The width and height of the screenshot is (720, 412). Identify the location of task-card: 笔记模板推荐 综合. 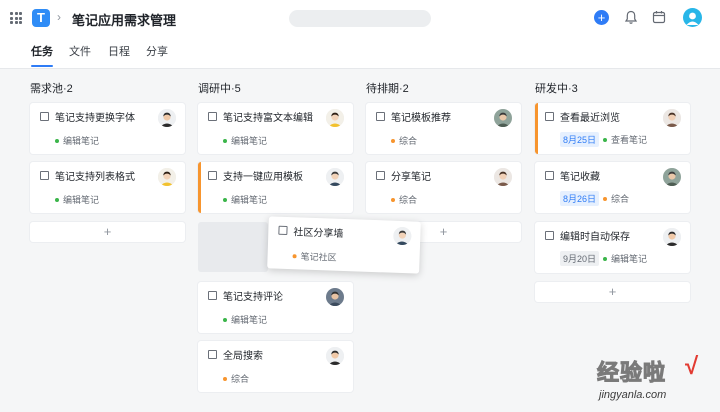
(443, 128).